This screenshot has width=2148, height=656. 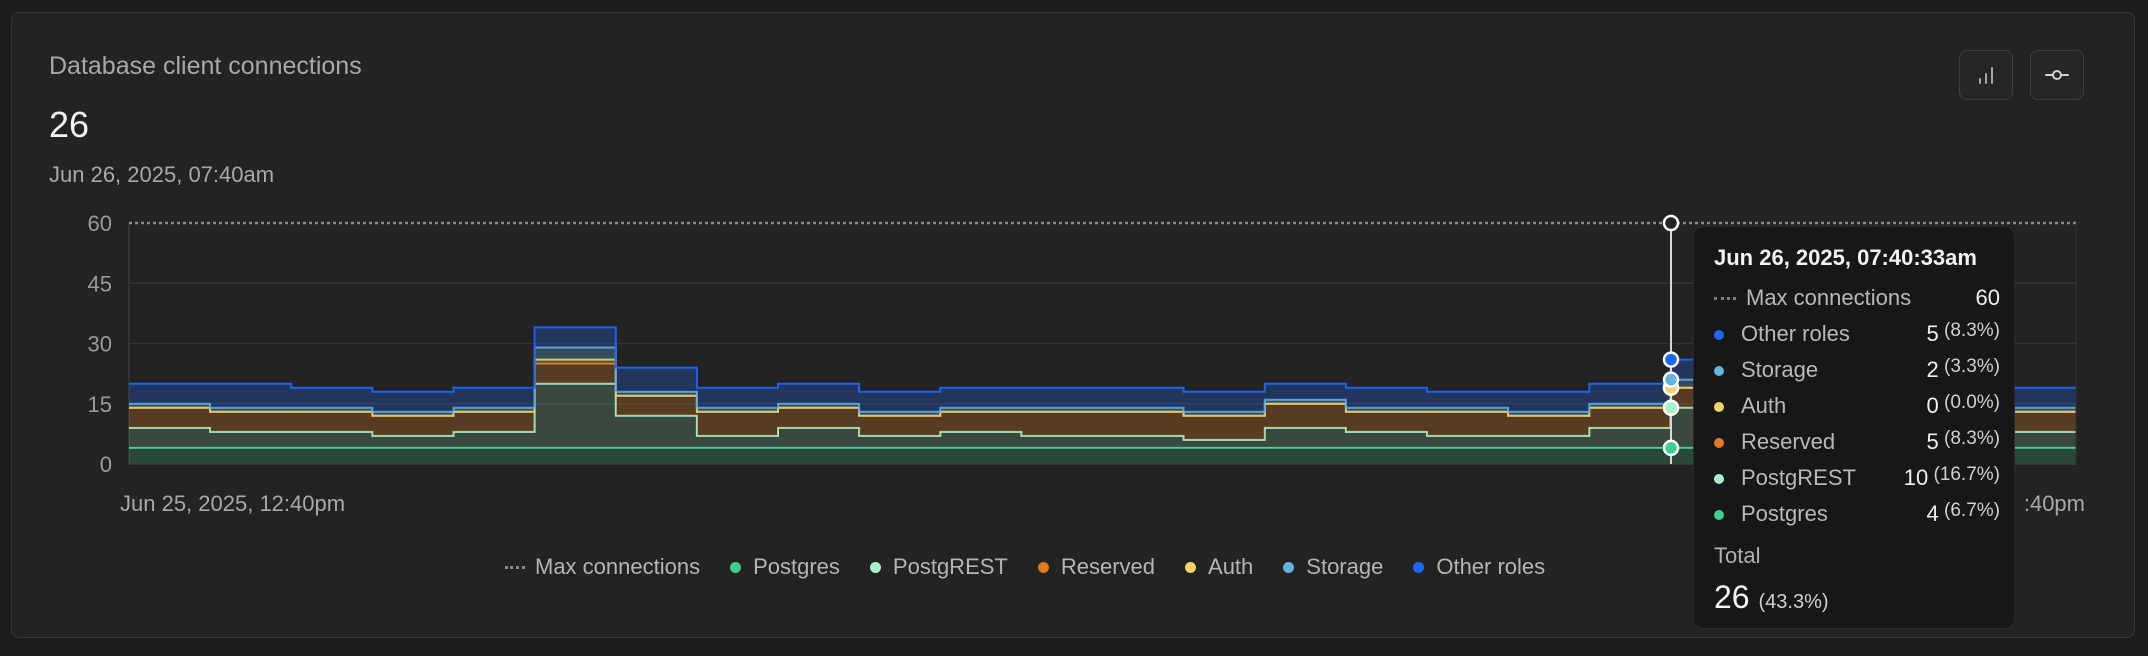 I want to click on legend-item-postgres: Postgres, so click(x=785, y=567).